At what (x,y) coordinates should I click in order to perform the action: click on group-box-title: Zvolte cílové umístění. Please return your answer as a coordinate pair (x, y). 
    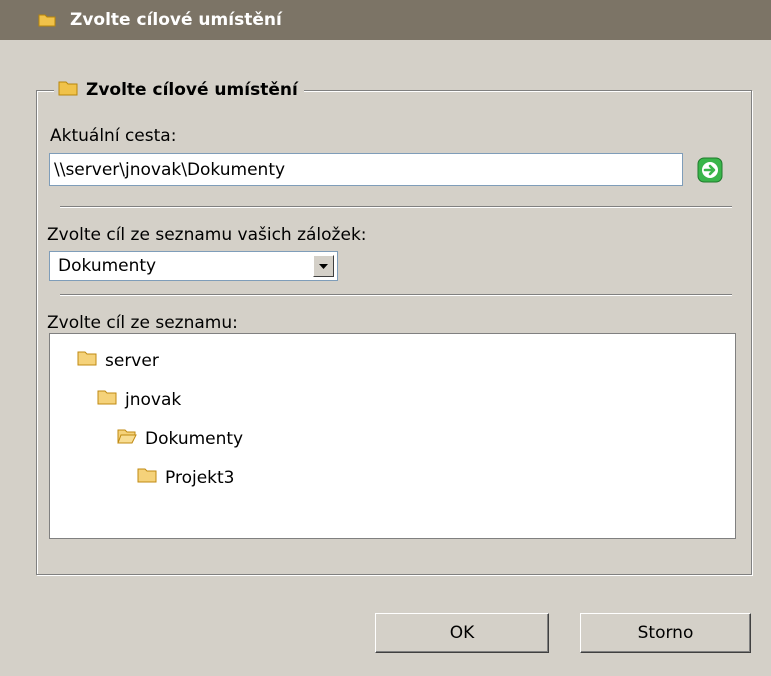
    Looking at the image, I should click on (179, 90).